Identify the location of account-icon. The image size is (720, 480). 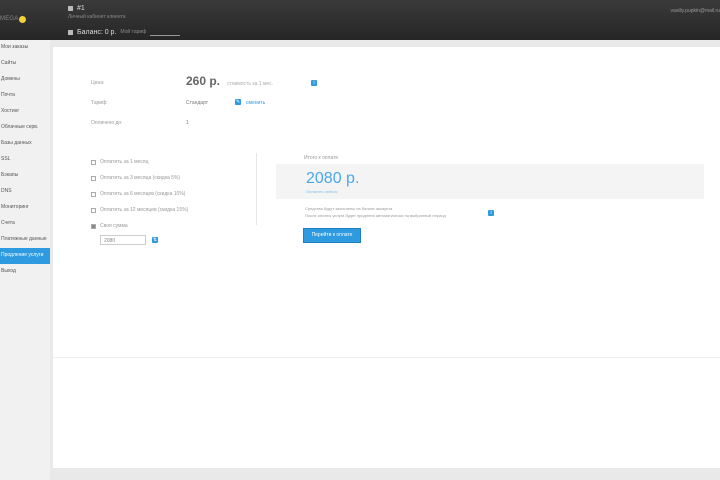
(70, 8).